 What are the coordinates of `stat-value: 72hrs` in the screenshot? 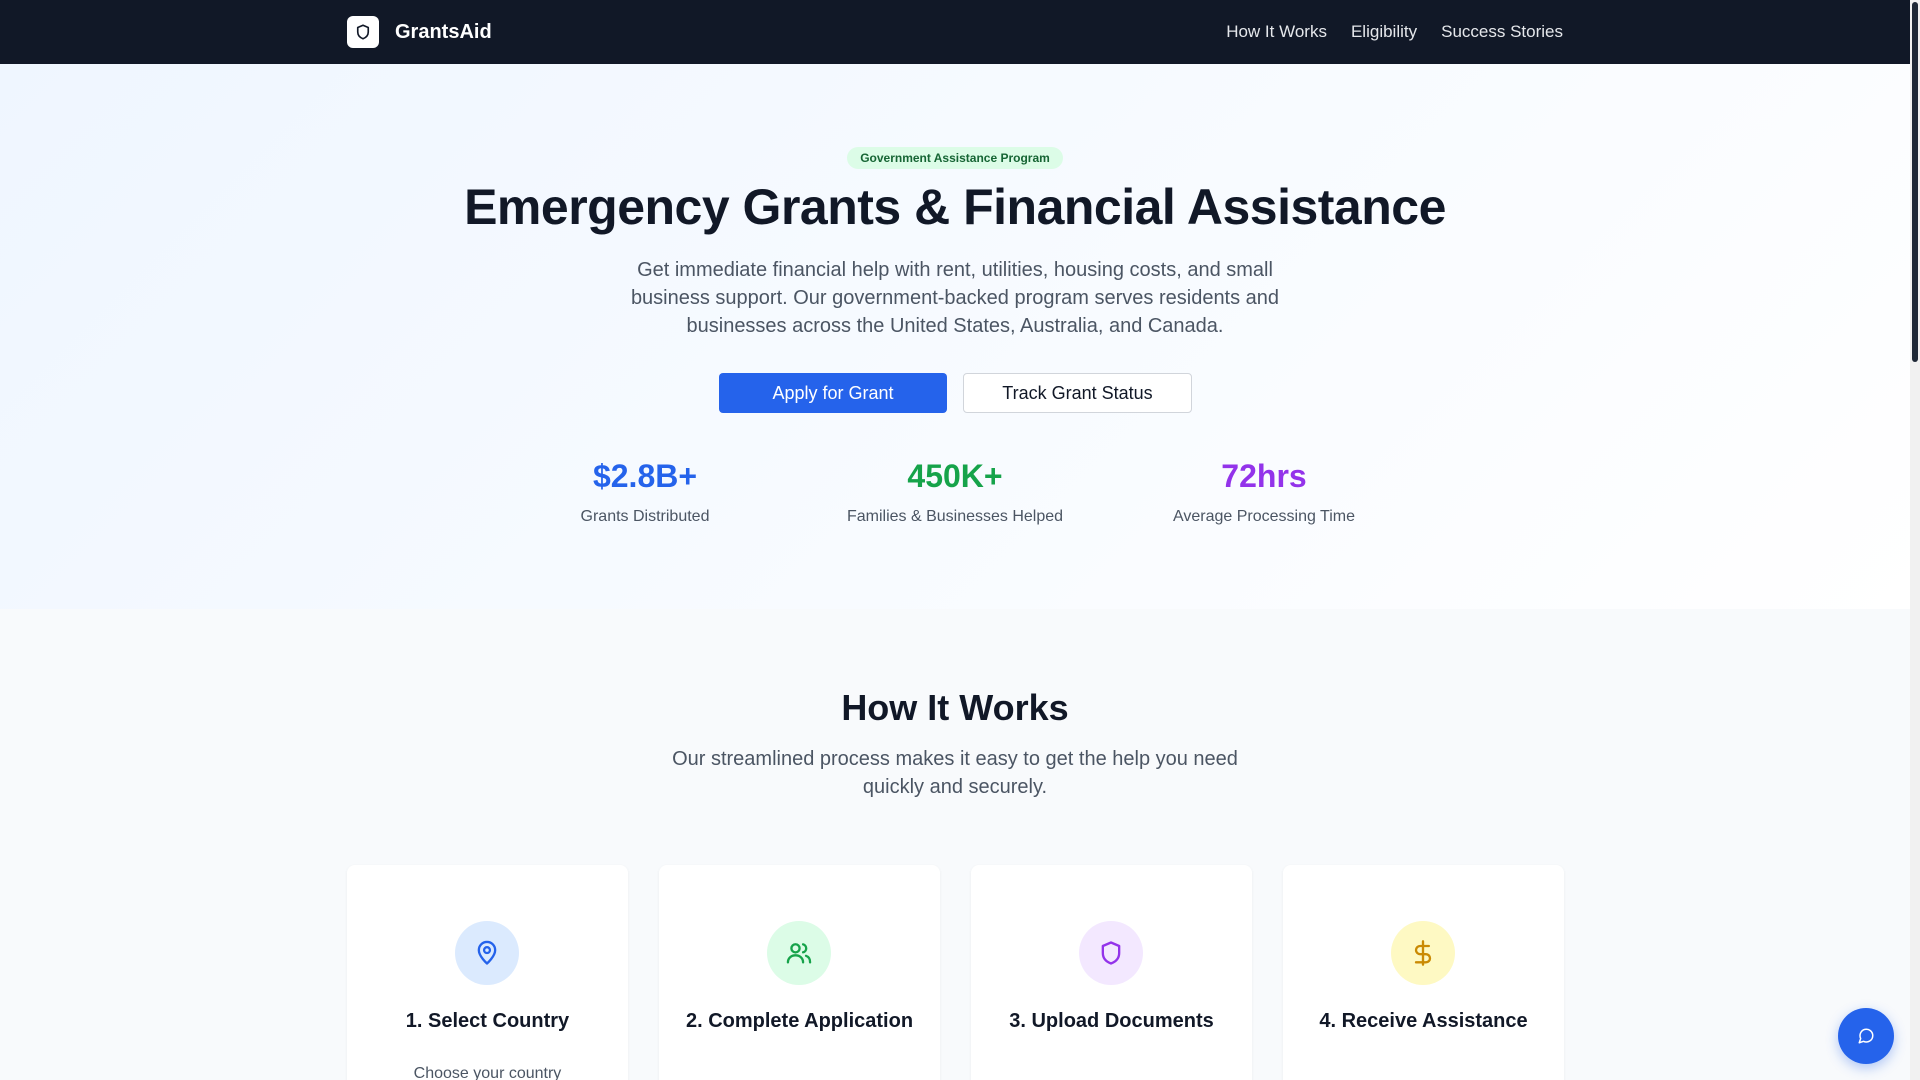 It's located at (1264, 476).